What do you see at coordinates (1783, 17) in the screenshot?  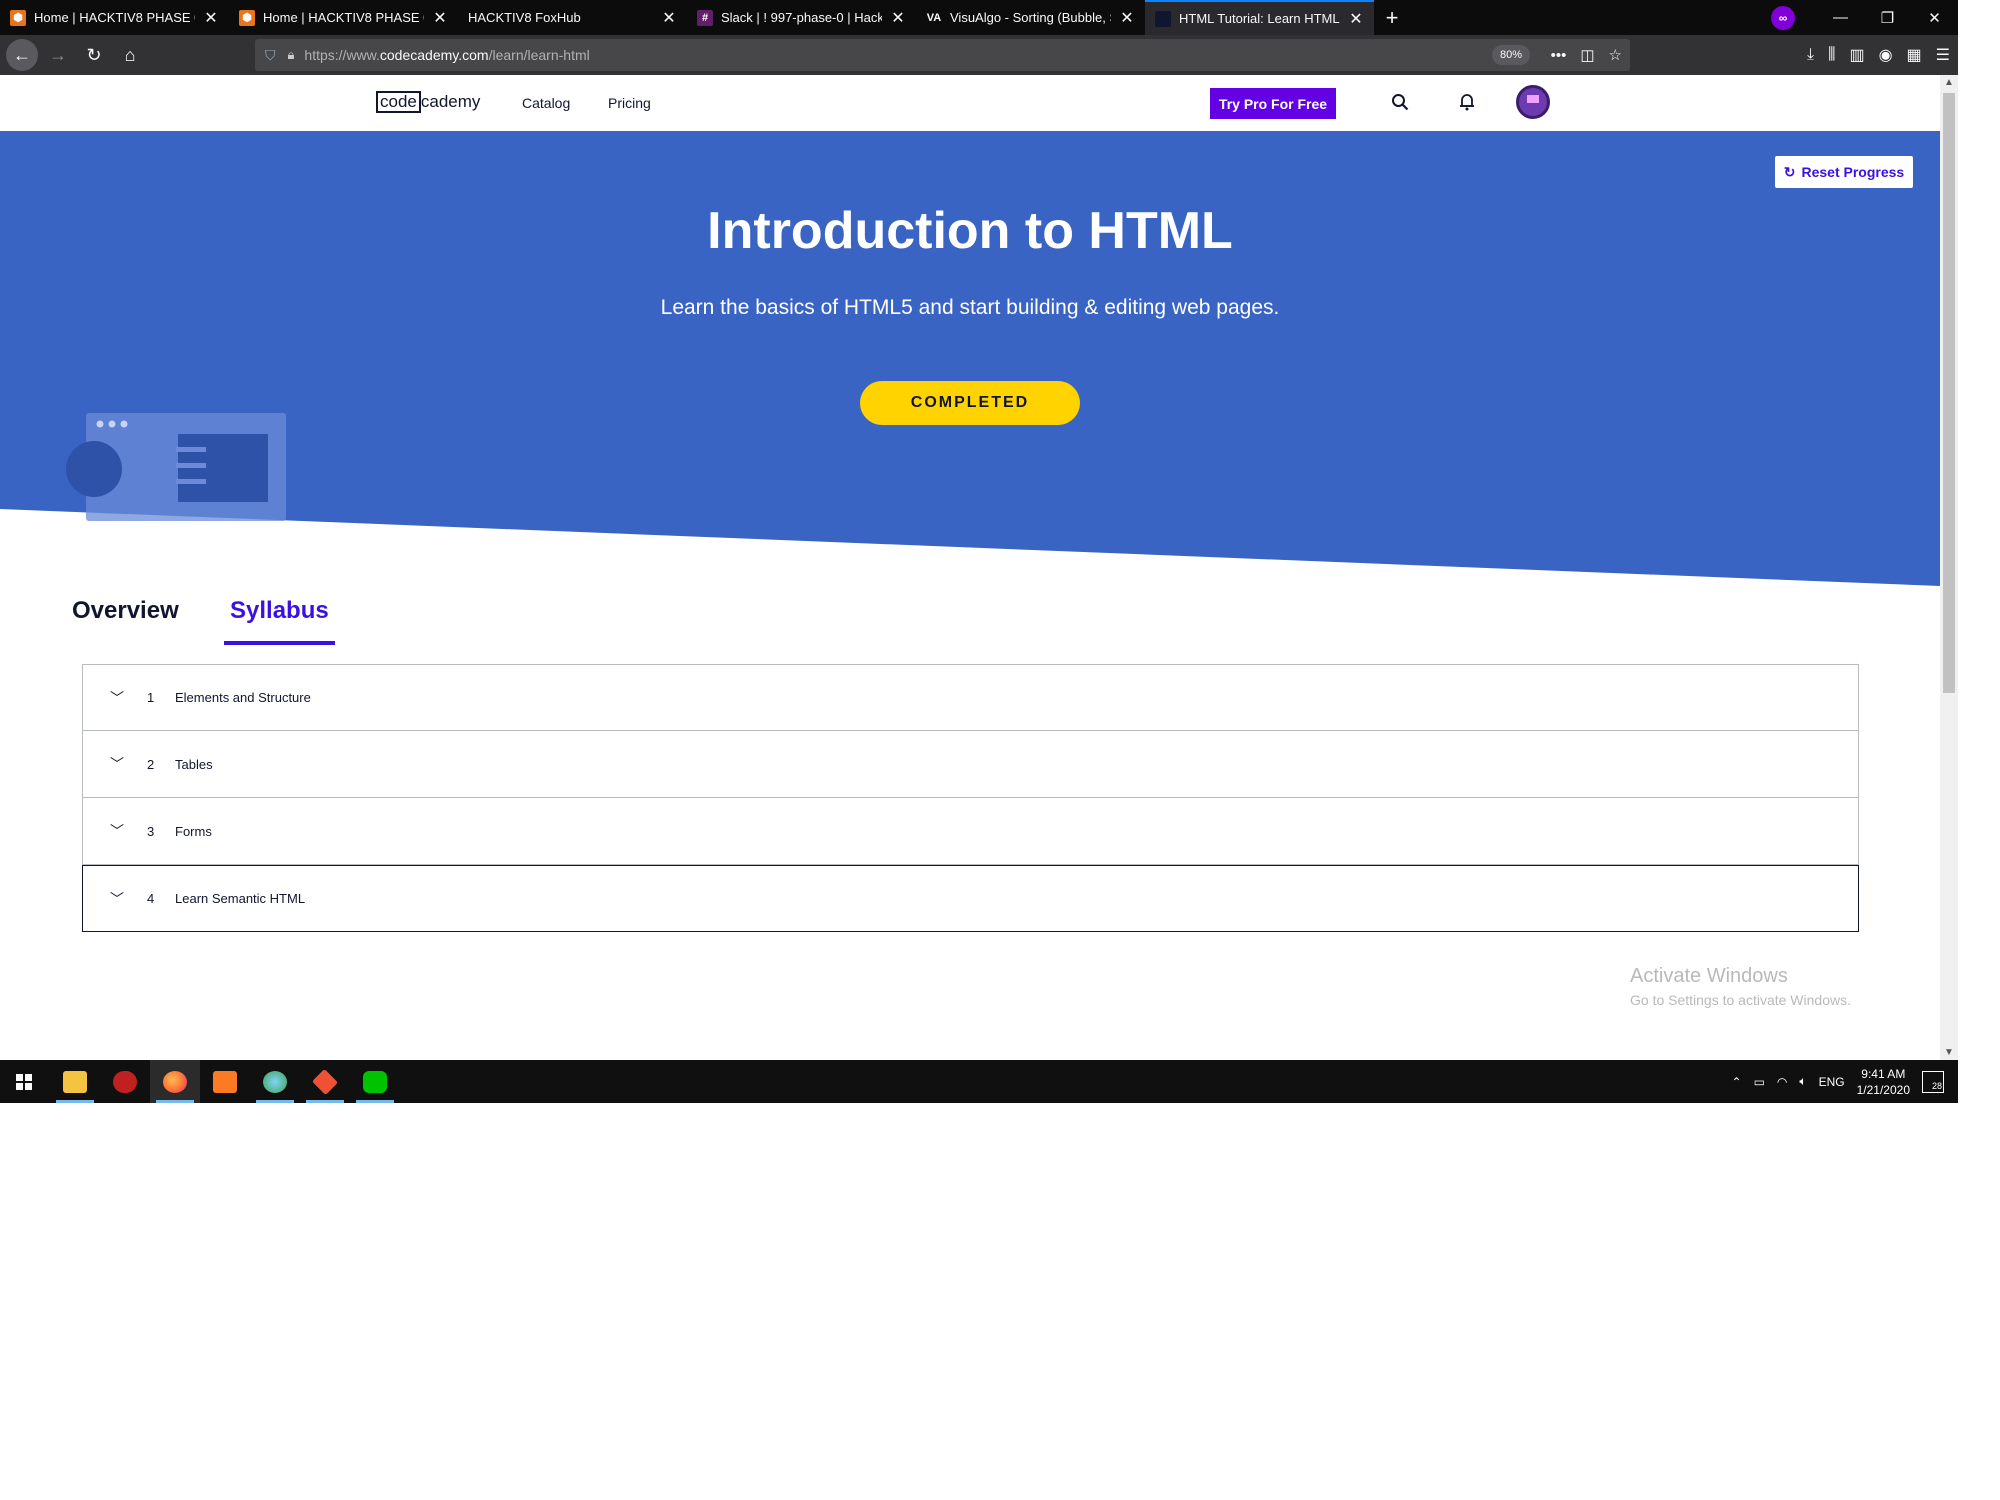 I see `private-browsing-icon: ∞` at bounding box center [1783, 17].